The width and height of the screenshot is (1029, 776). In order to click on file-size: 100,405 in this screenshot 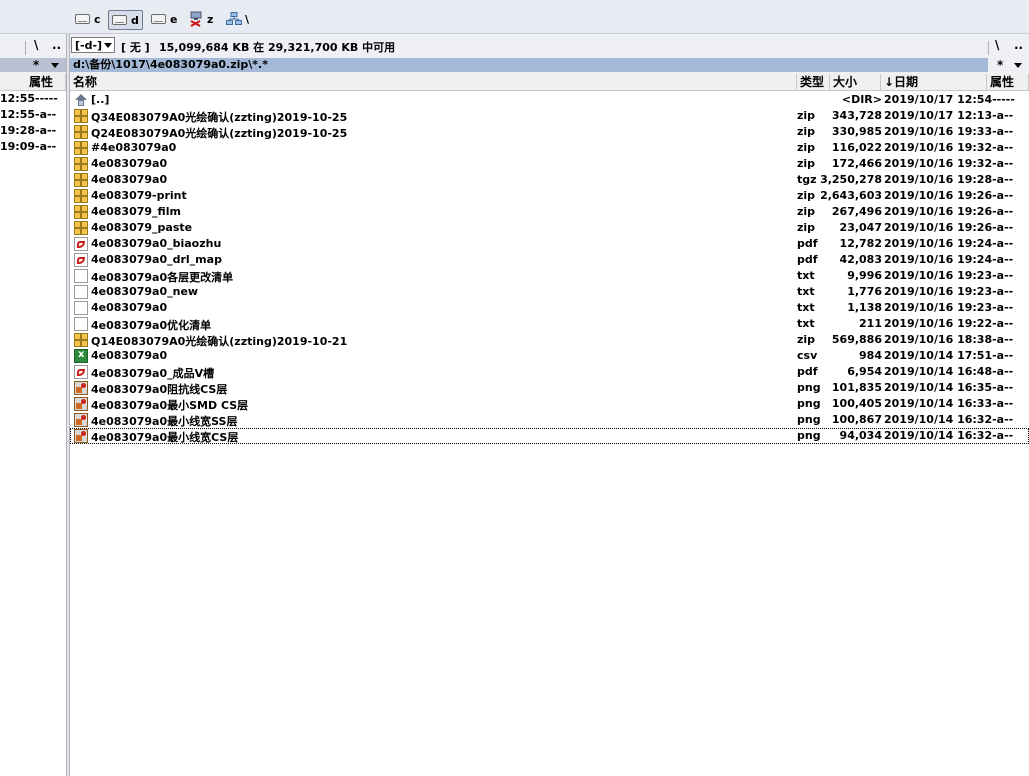, I will do `click(856, 403)`.